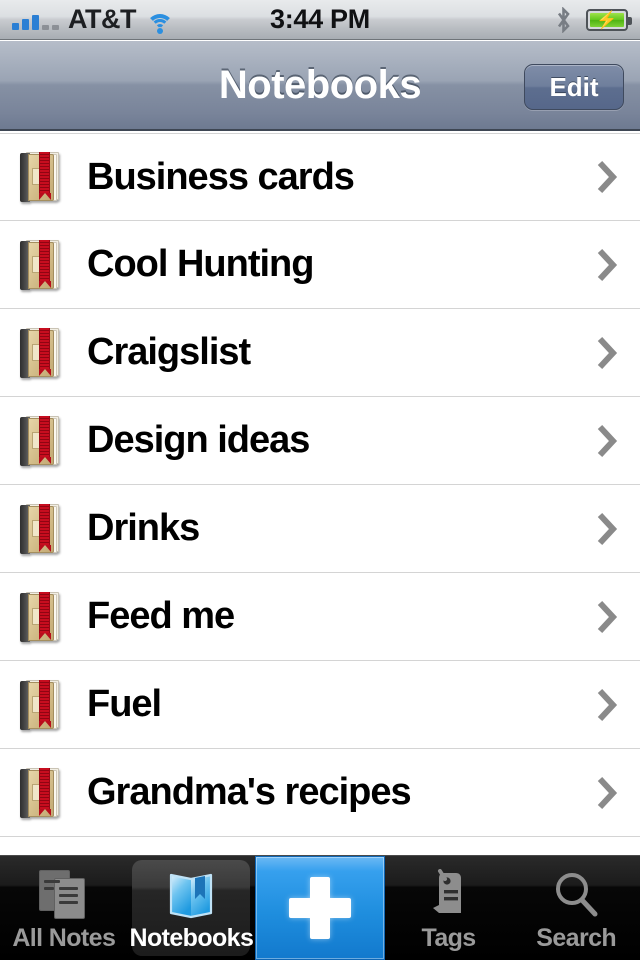 This screenshot has height=960, width=640. I want to click on notebook-row: Craigslist, so click(320, 353).